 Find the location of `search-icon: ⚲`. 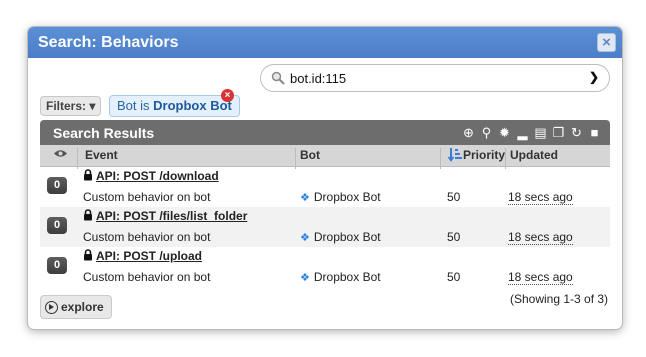

search-icon: ⚲ is located at coordinates (486, 132).